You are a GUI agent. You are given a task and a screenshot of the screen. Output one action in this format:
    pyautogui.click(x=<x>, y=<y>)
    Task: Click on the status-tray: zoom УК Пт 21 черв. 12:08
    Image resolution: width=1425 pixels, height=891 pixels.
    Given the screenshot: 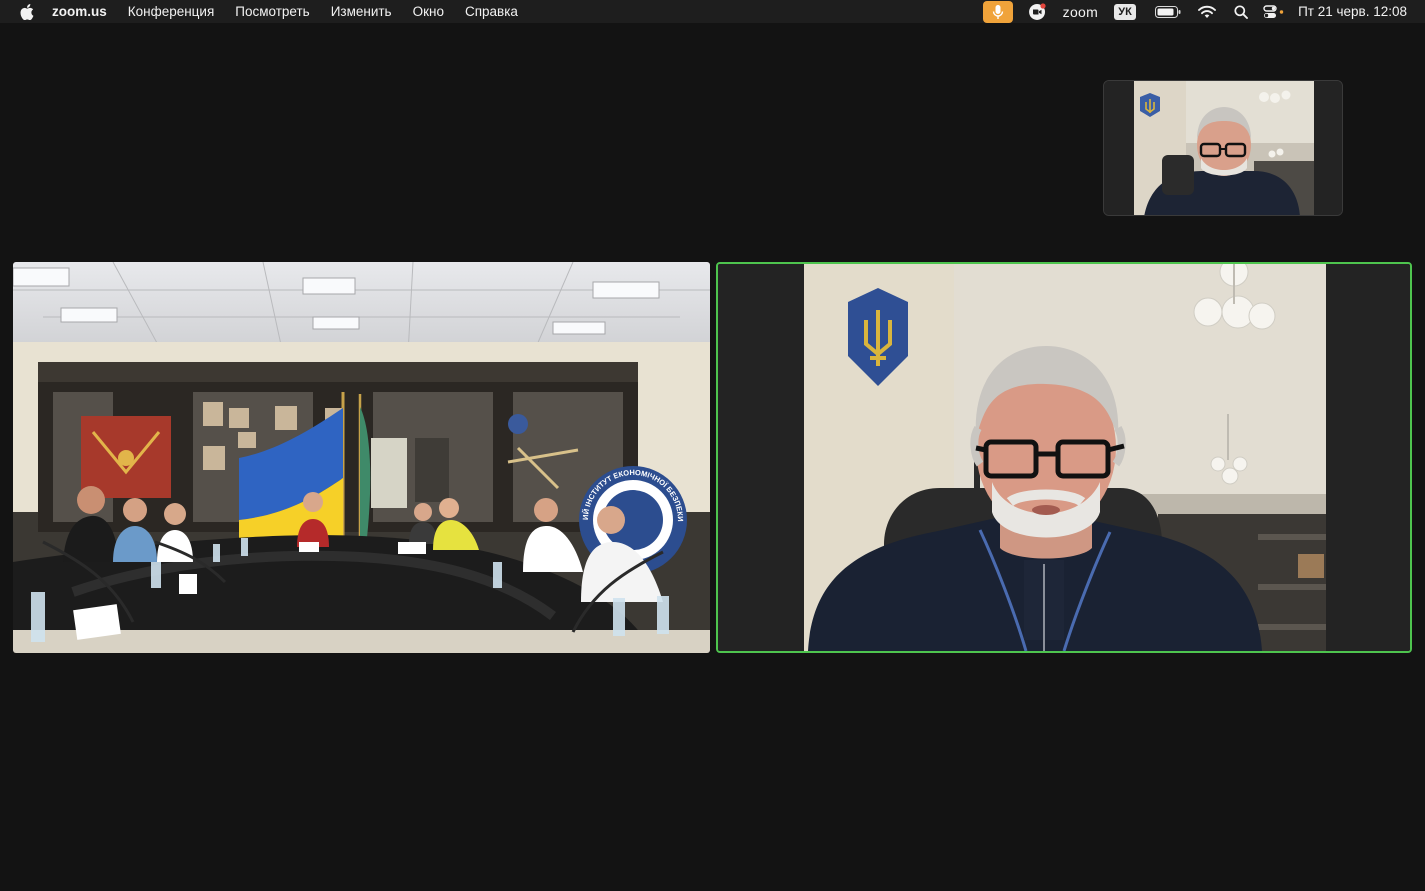 What is the action you would take?
    pyautogui.click(x=1203, y=11)
    